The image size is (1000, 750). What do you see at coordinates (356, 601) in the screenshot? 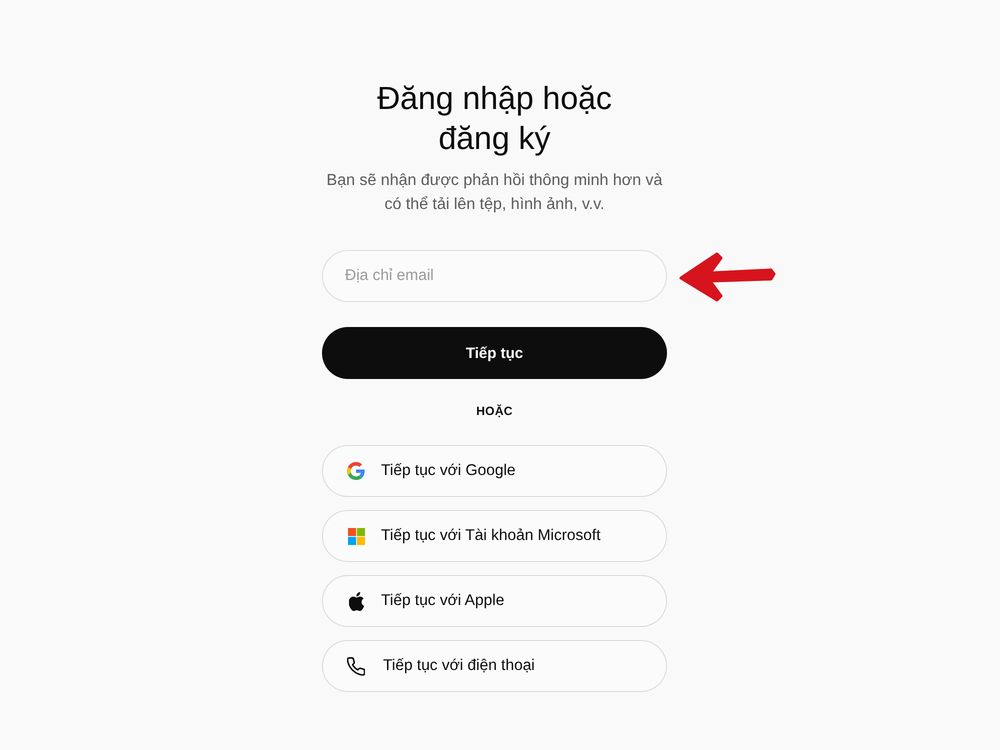
I see `apple-logo-icon` at bounding box center [356, 601].